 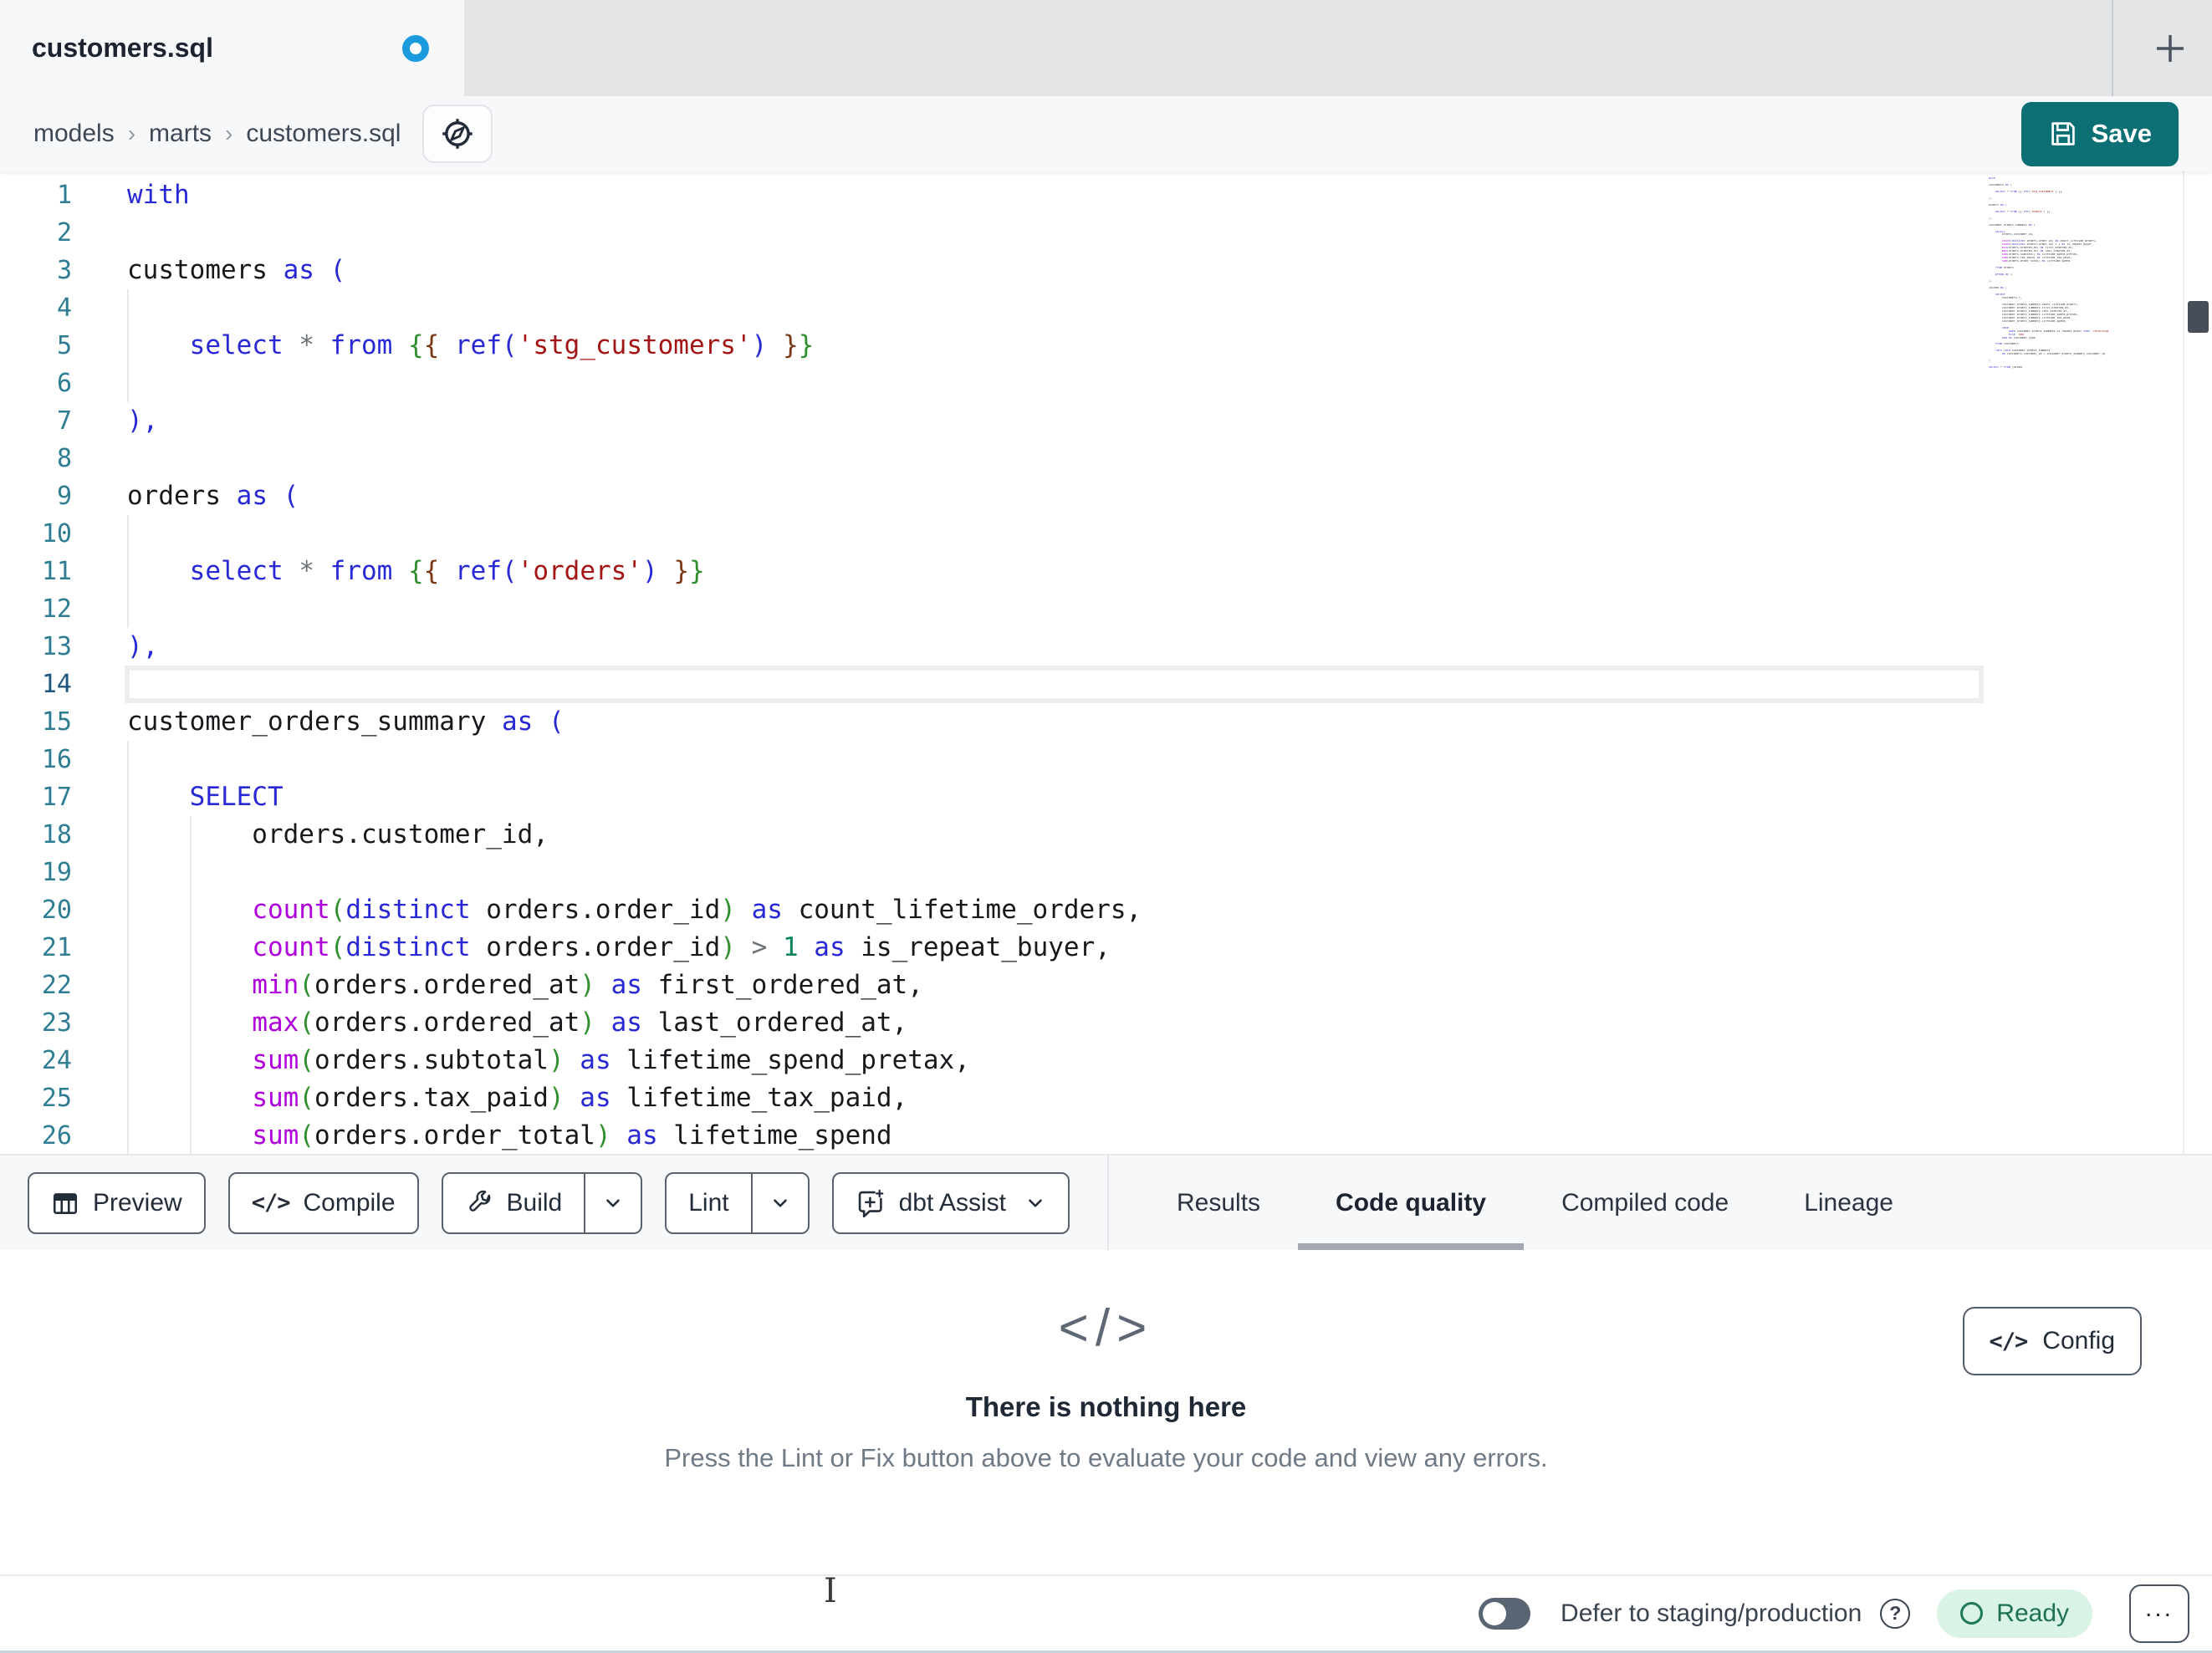 What do you see at coordinates (74, 134) in the screenshot?
I see `breadcrumb-models: models` at bounding box center [74, 134].